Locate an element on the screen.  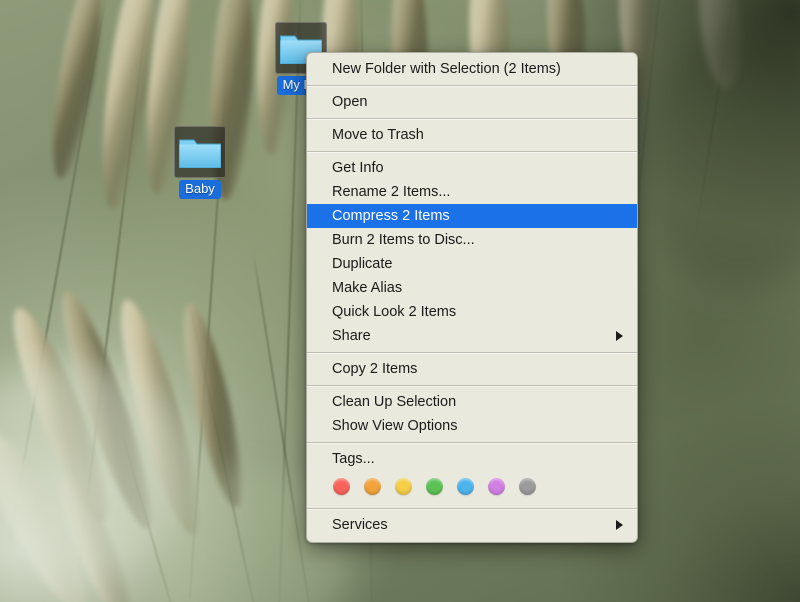
desktop-icon-label-baby: Baby is located at coordinates (200, 189).